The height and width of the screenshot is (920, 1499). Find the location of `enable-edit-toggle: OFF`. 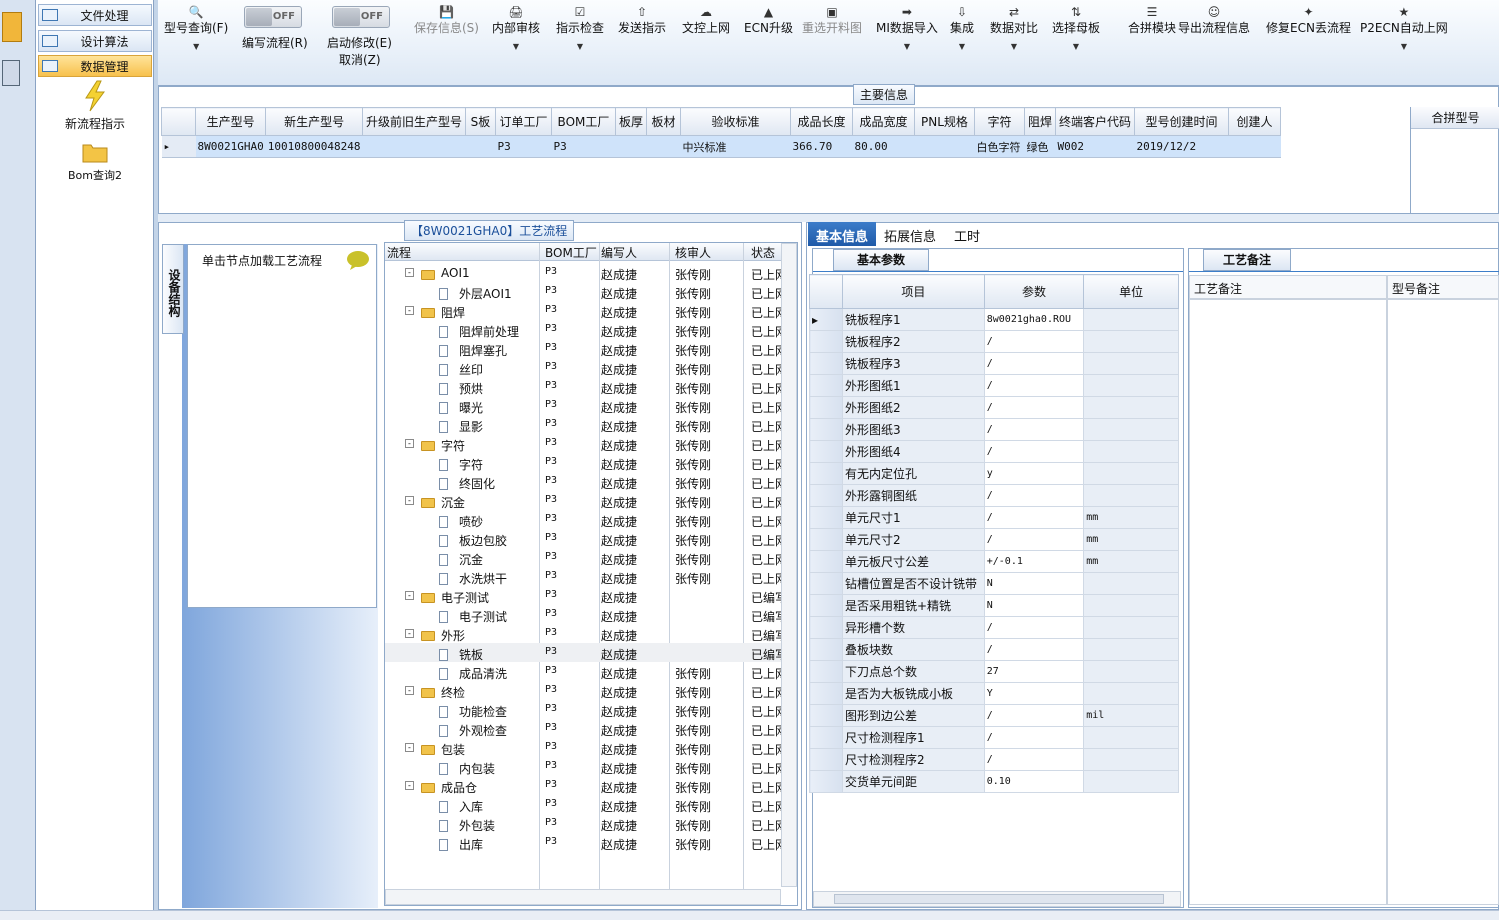

enable-edit-toggle: OFF is located at coordinates (361, 17).